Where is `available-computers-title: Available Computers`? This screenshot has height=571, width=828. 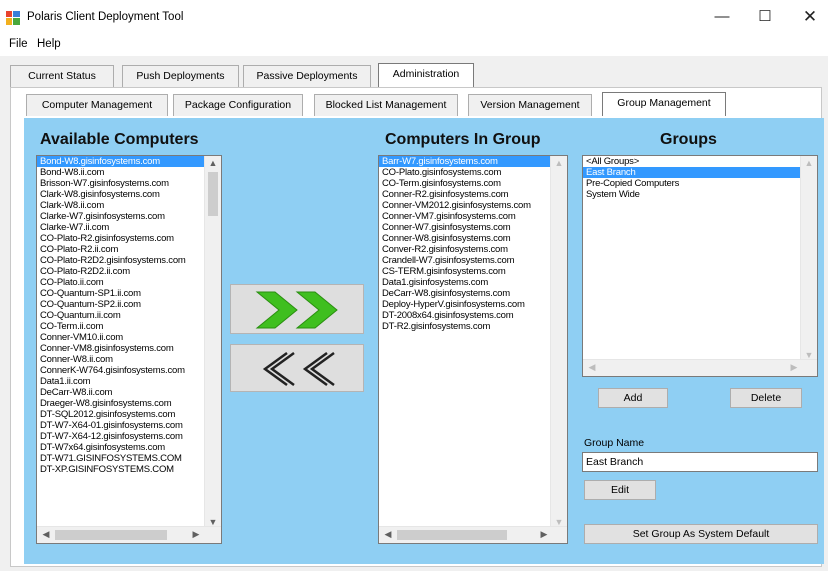 available-computers-title: Available Computers is located at coordinates (119, 139).